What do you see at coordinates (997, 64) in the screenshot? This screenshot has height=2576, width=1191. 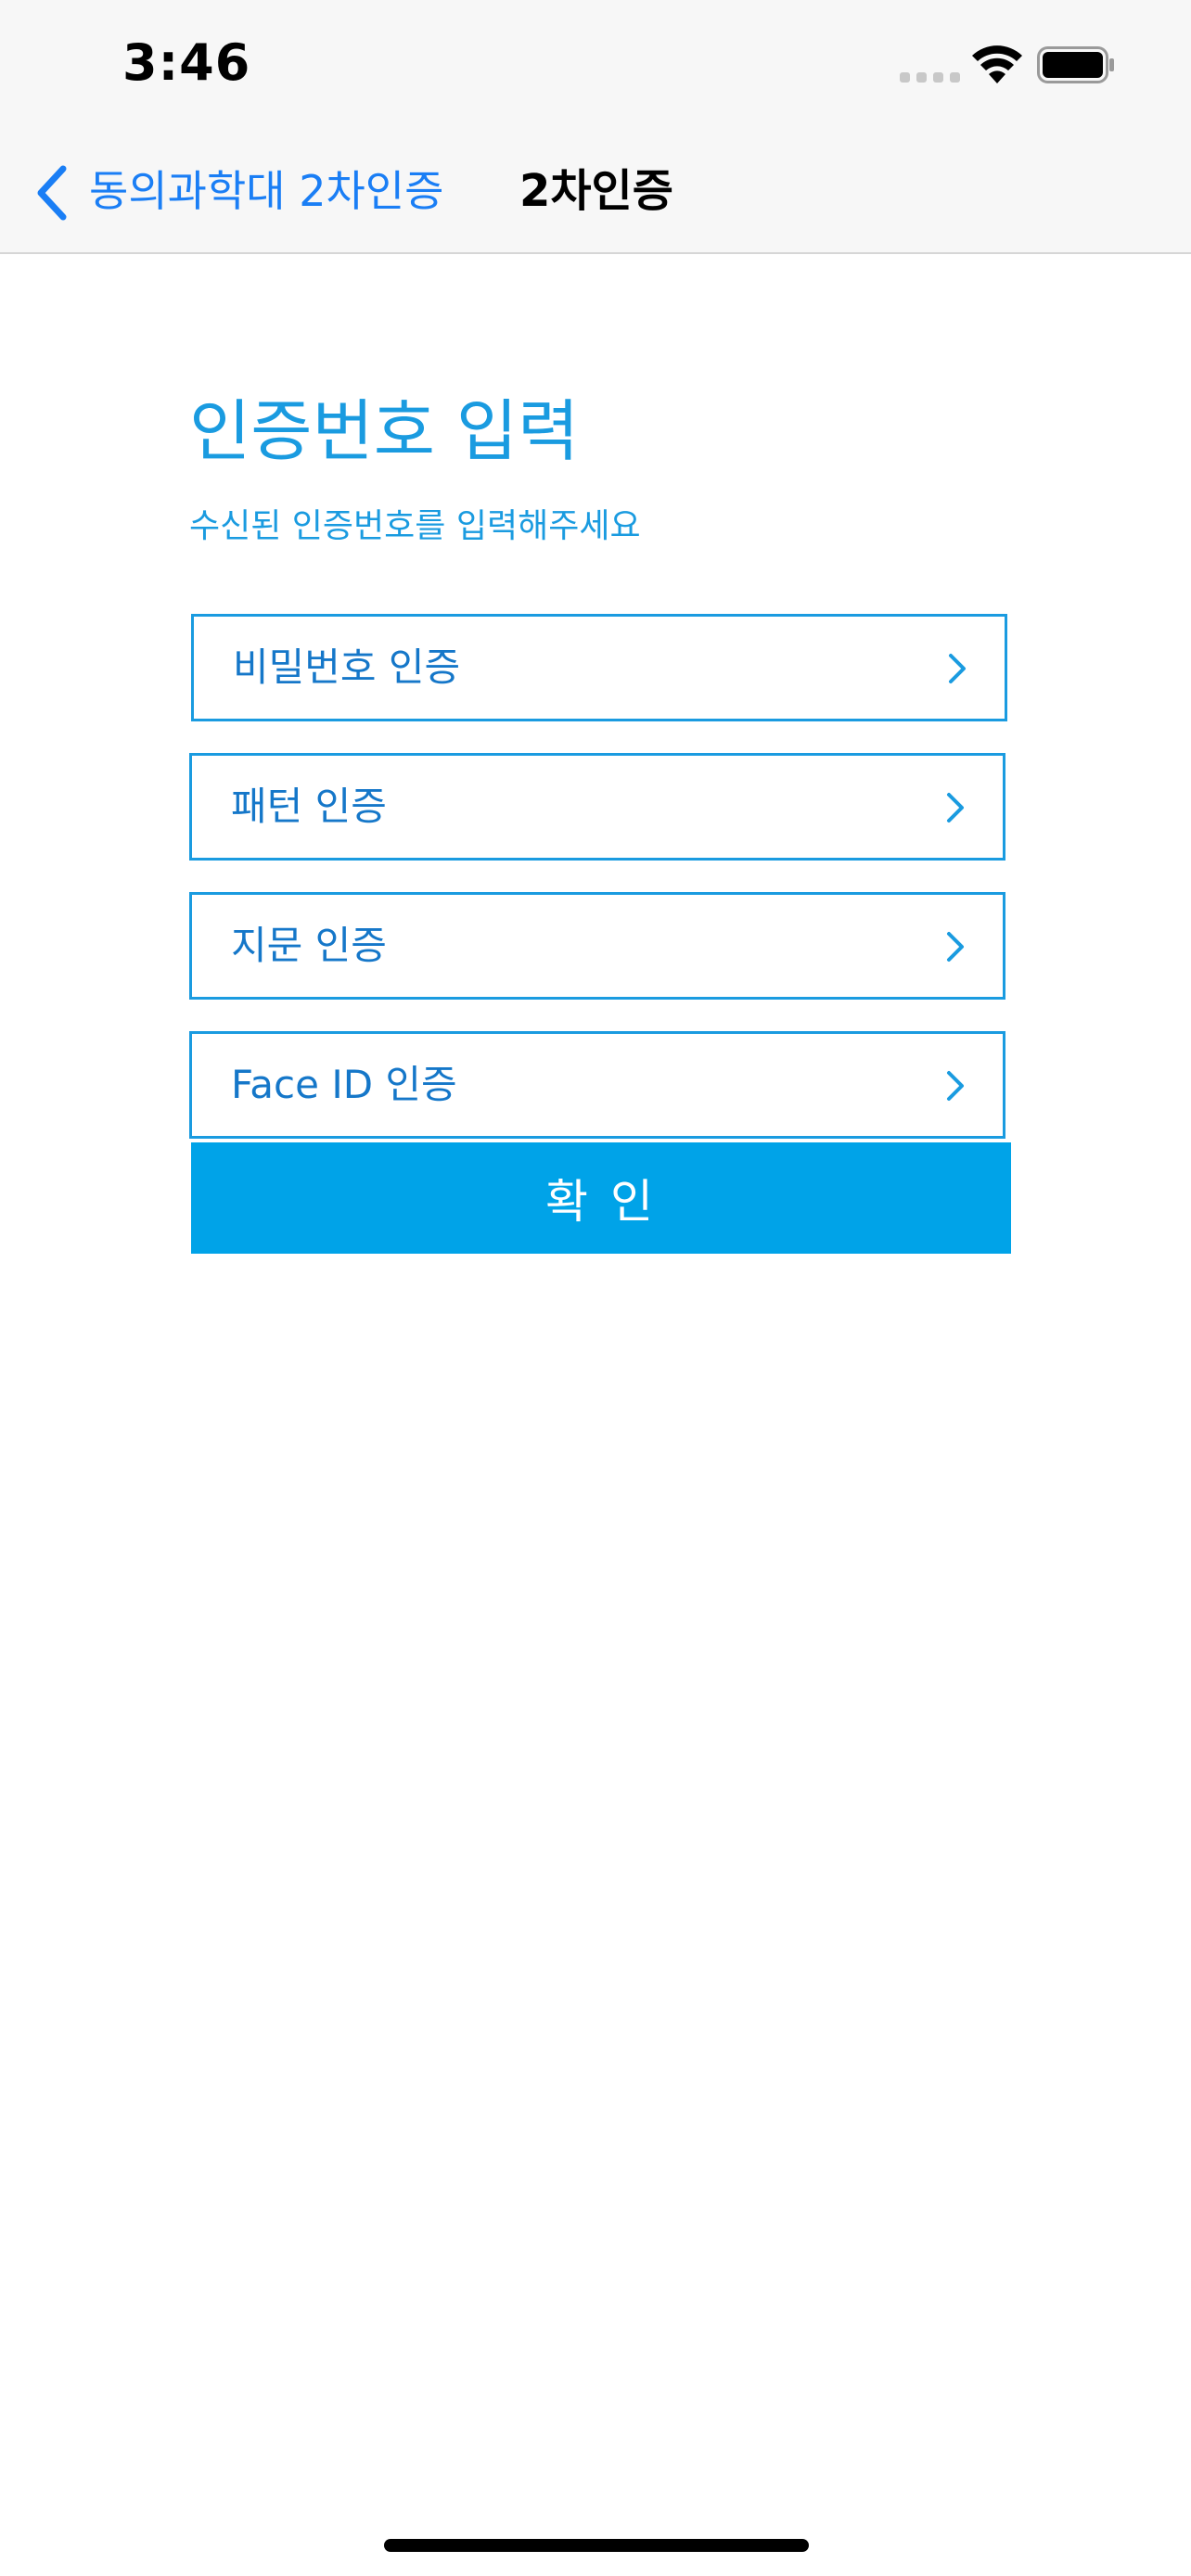 I see `wifi-icon` at bounding box center [997, 64].